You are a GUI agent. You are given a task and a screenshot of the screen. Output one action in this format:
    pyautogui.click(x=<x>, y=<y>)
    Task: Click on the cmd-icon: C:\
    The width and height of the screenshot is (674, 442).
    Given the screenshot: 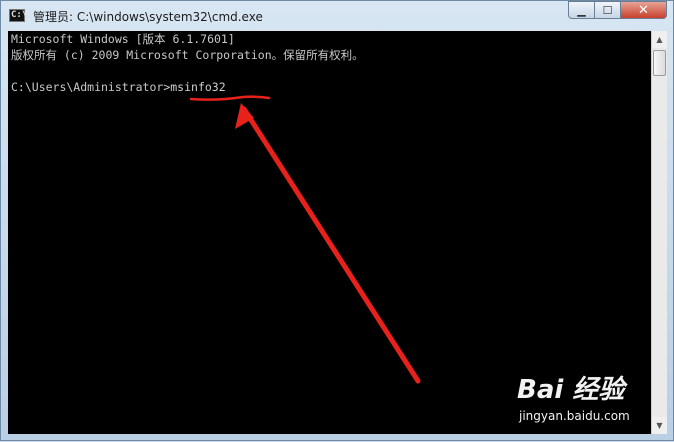 What is the action you would take?
    pyautogui.click(x=18, y=15)
    